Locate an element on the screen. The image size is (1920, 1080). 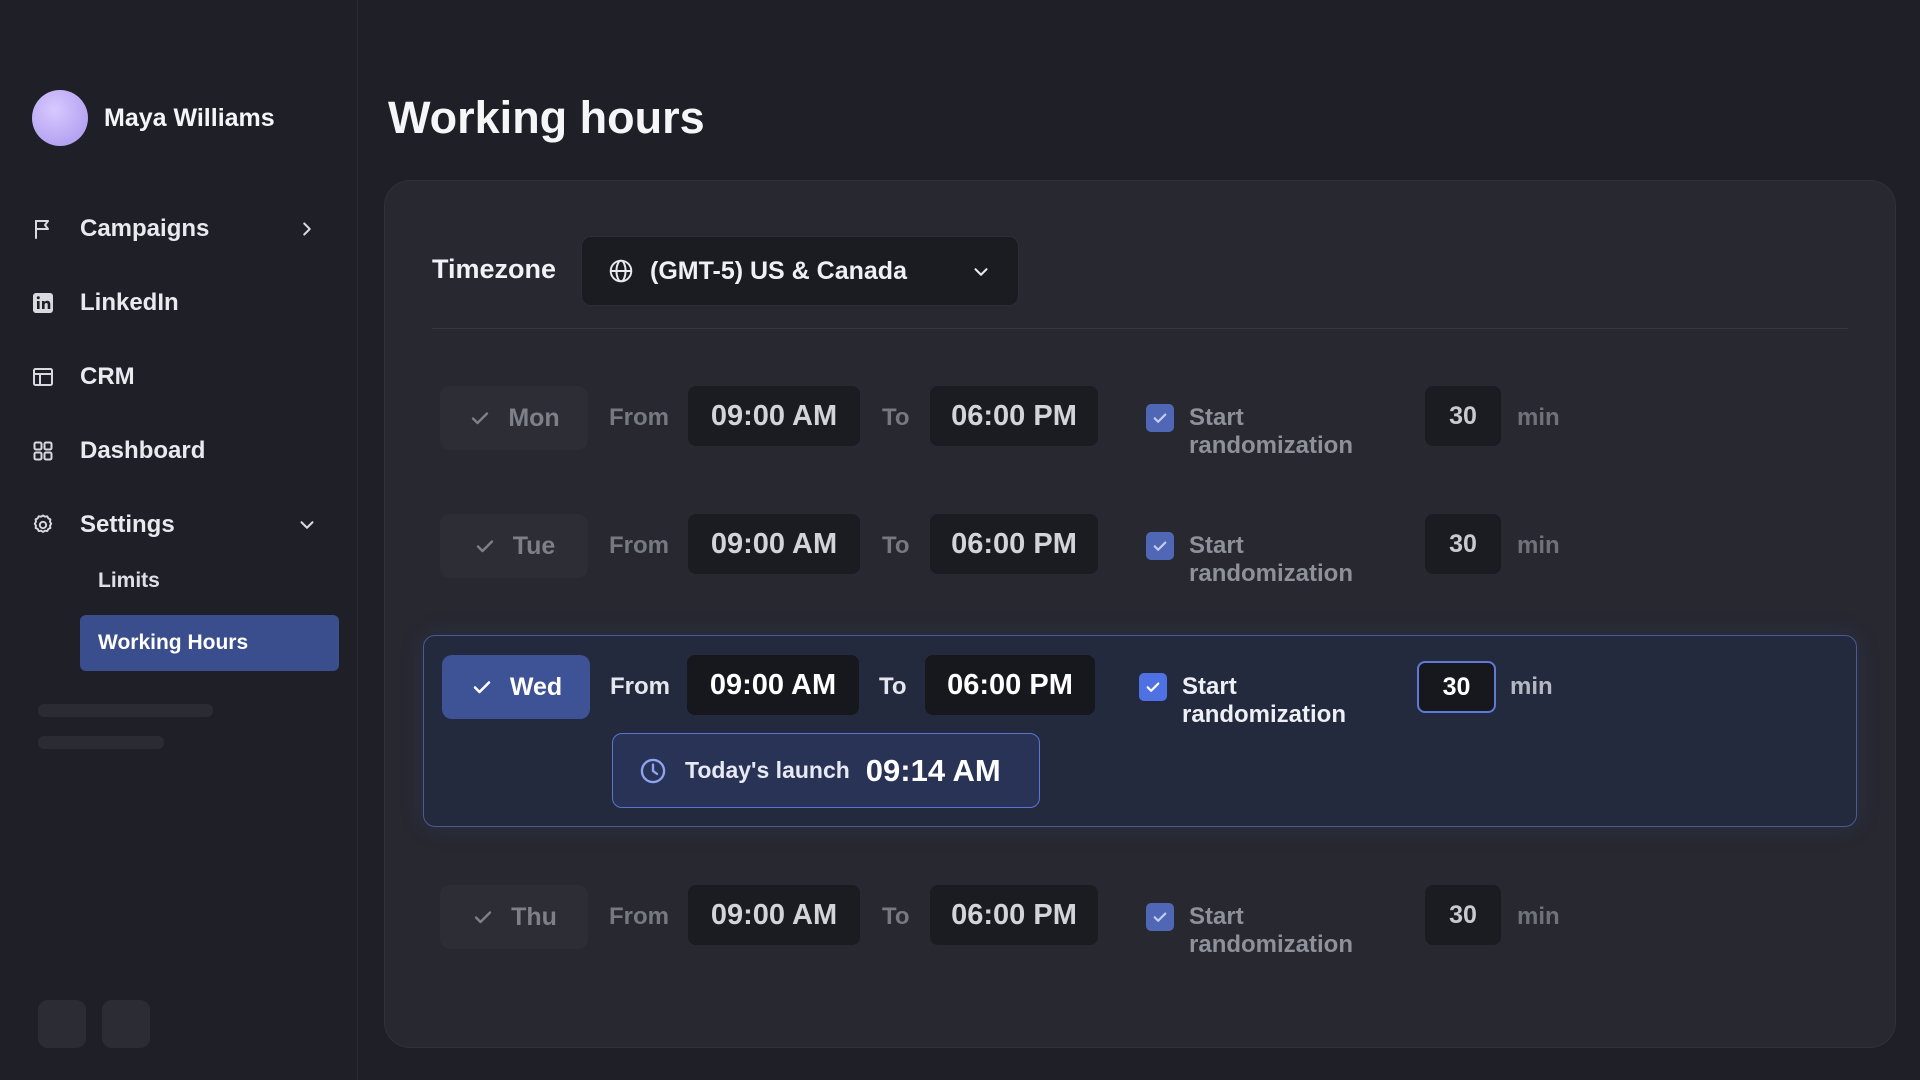
divider is located at coordinates (1140, 328).